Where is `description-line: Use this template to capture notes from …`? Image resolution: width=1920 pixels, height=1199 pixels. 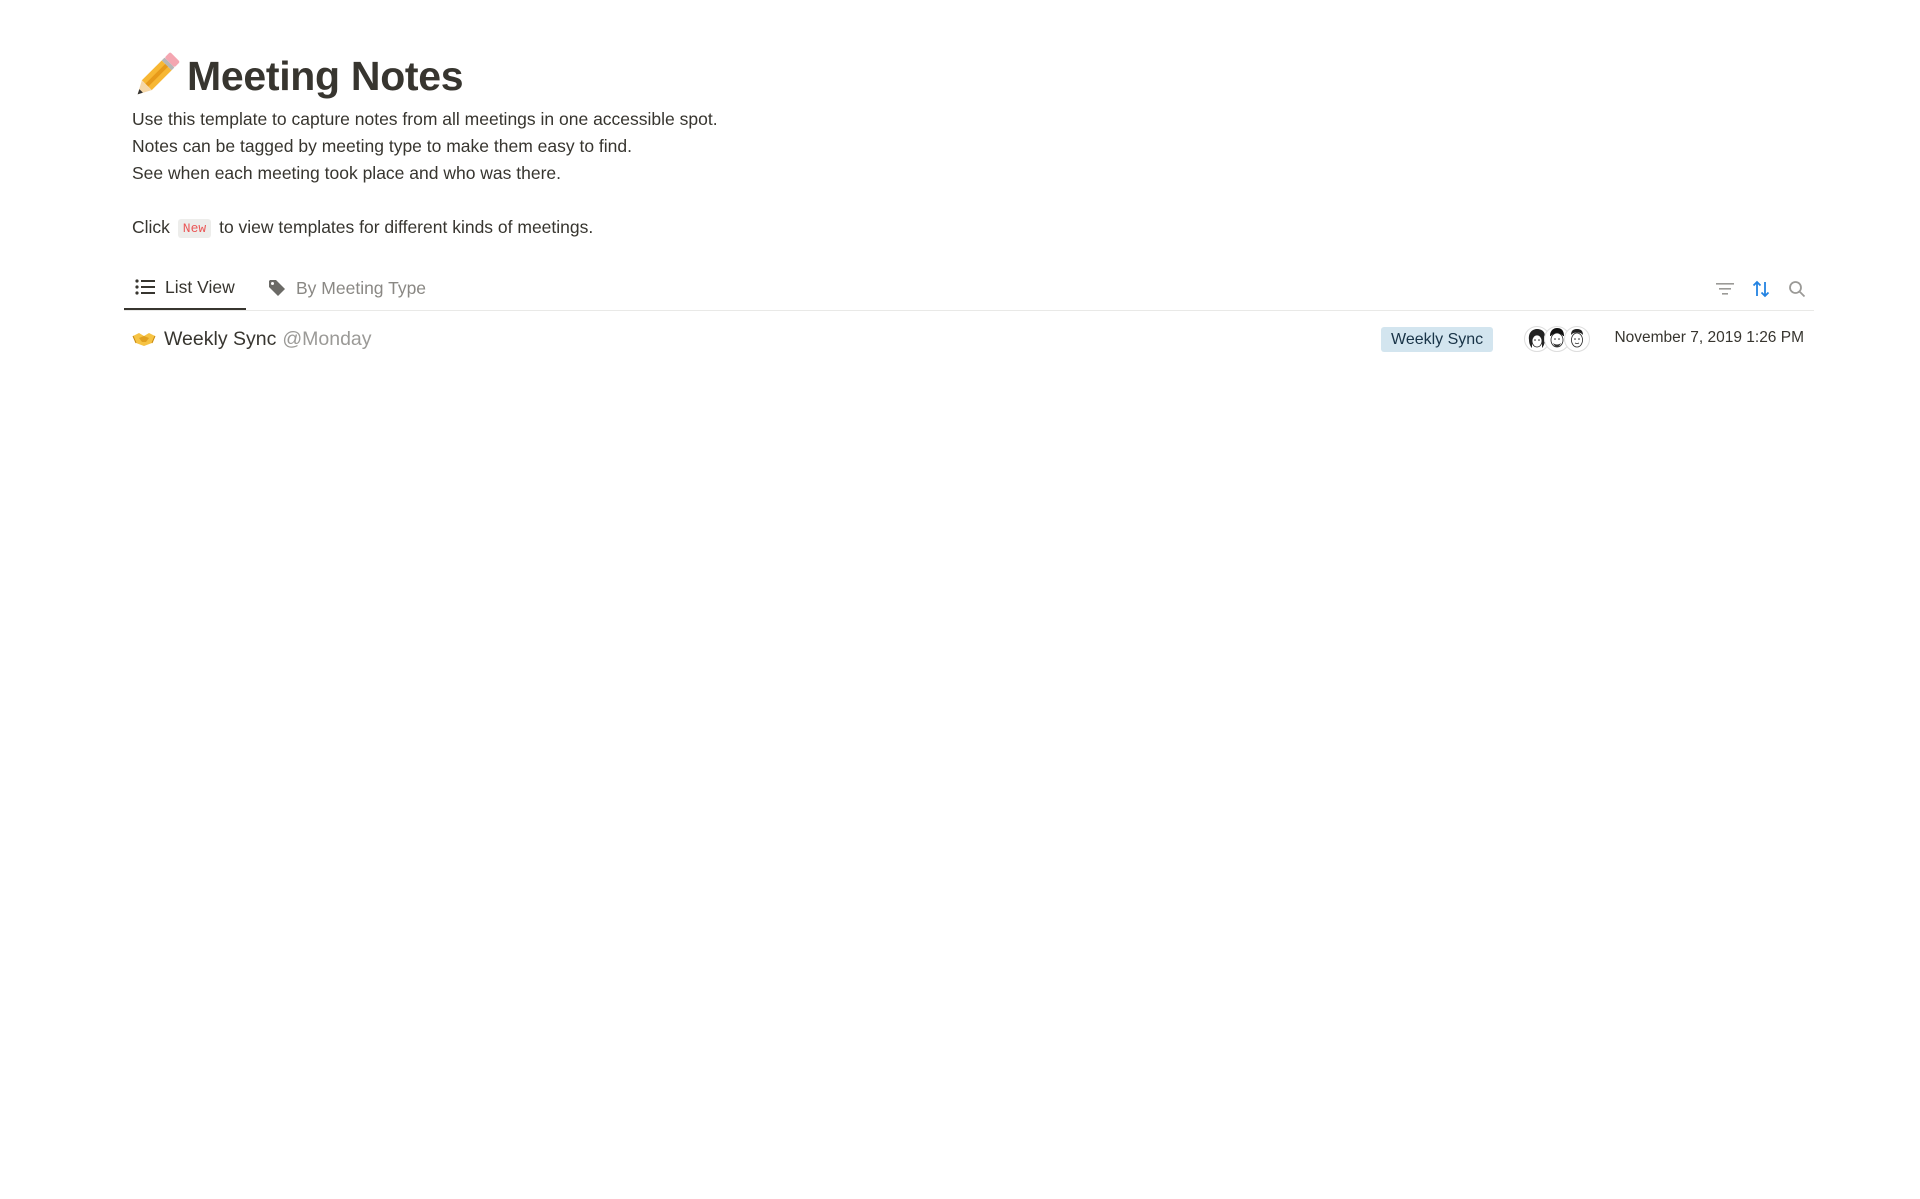 description-line: Use this template to capture notes from … is located at coordinates (425, 119).